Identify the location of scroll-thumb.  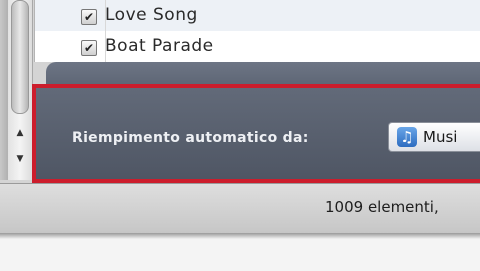
(20, 57).